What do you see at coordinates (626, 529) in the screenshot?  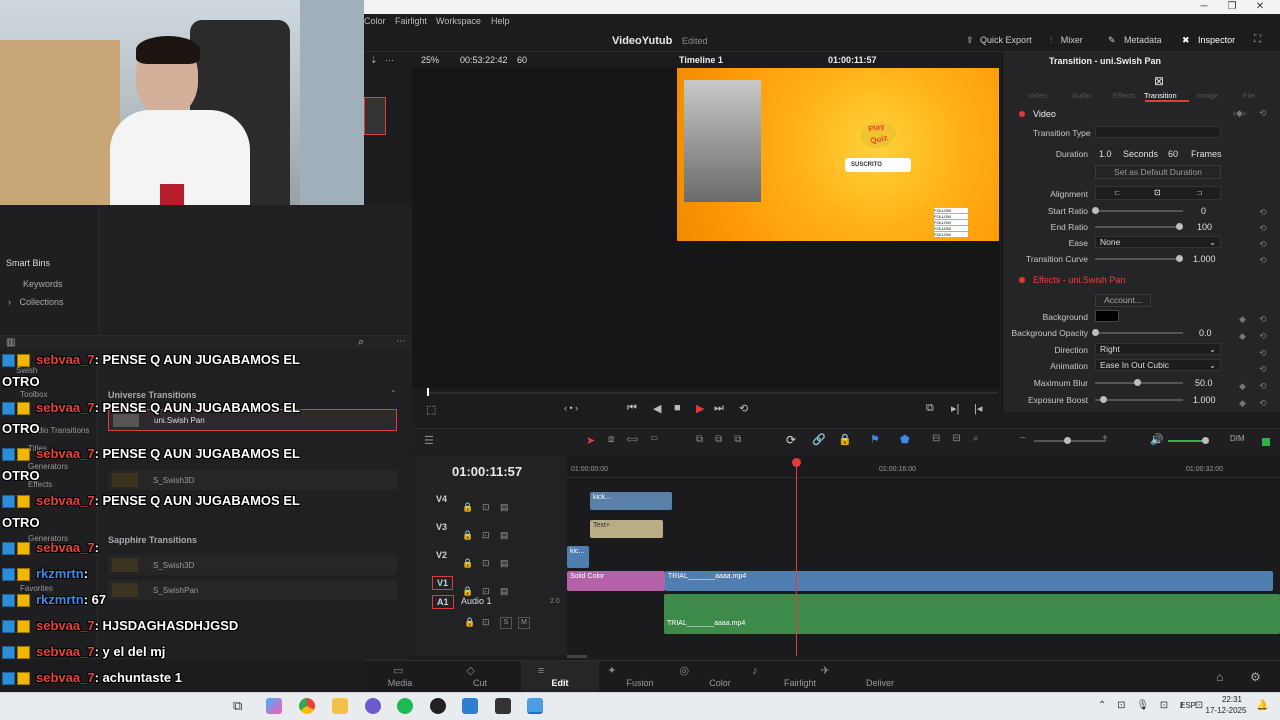 I see `clip-v3: Text+` at bounding box center [626, 529].